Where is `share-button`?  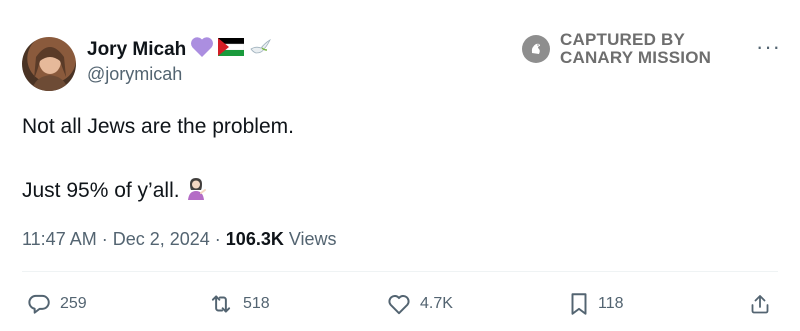
share-button is located at coordinates (760, 304).